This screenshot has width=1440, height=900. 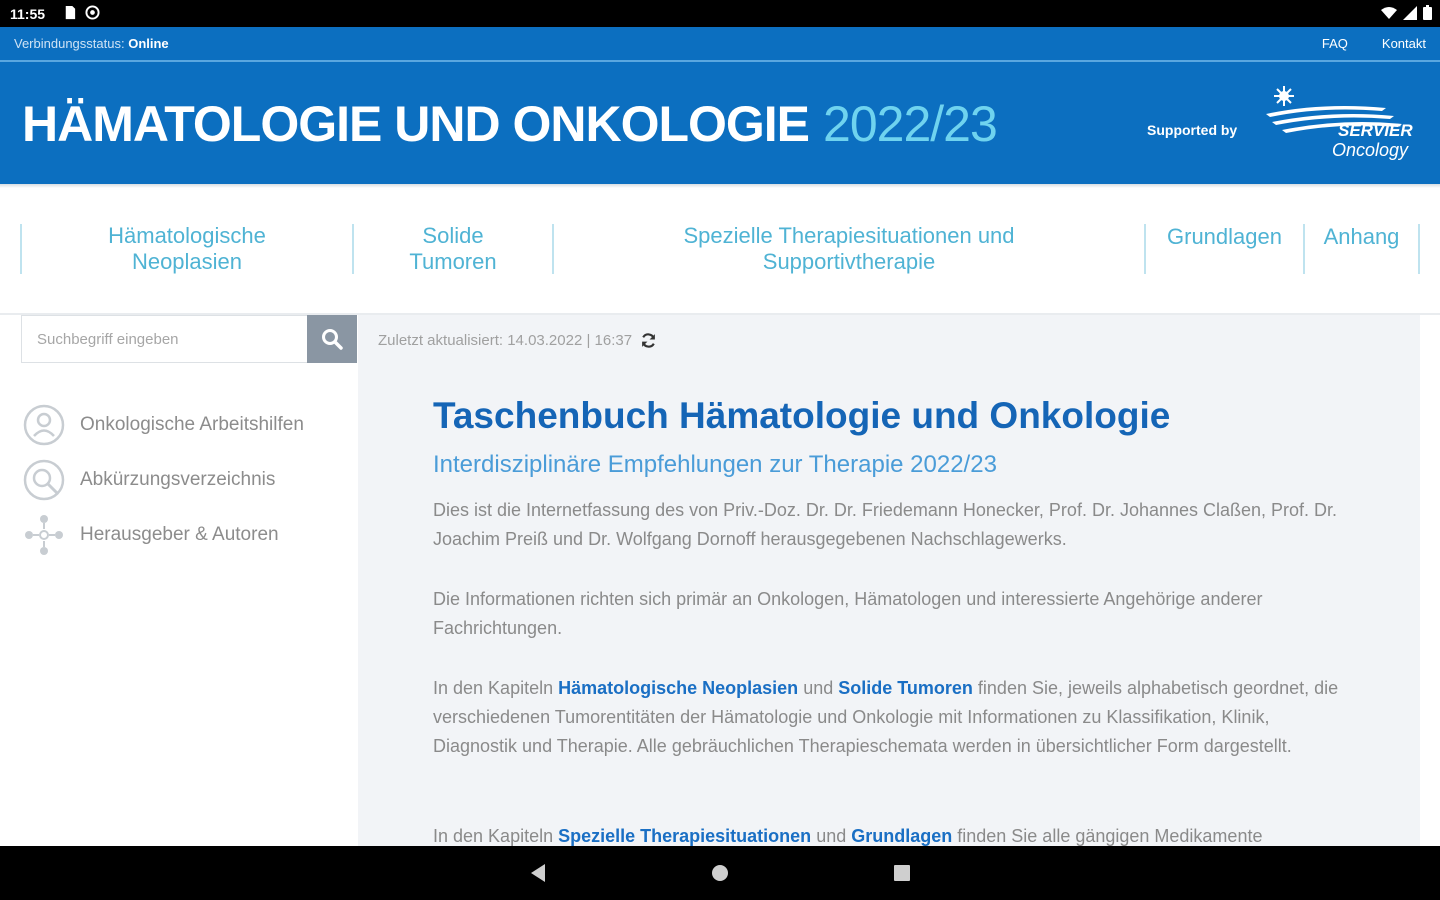 I want to click on text: finden Sie alle gängigen Medikamente, so click(x=1107, y=836).